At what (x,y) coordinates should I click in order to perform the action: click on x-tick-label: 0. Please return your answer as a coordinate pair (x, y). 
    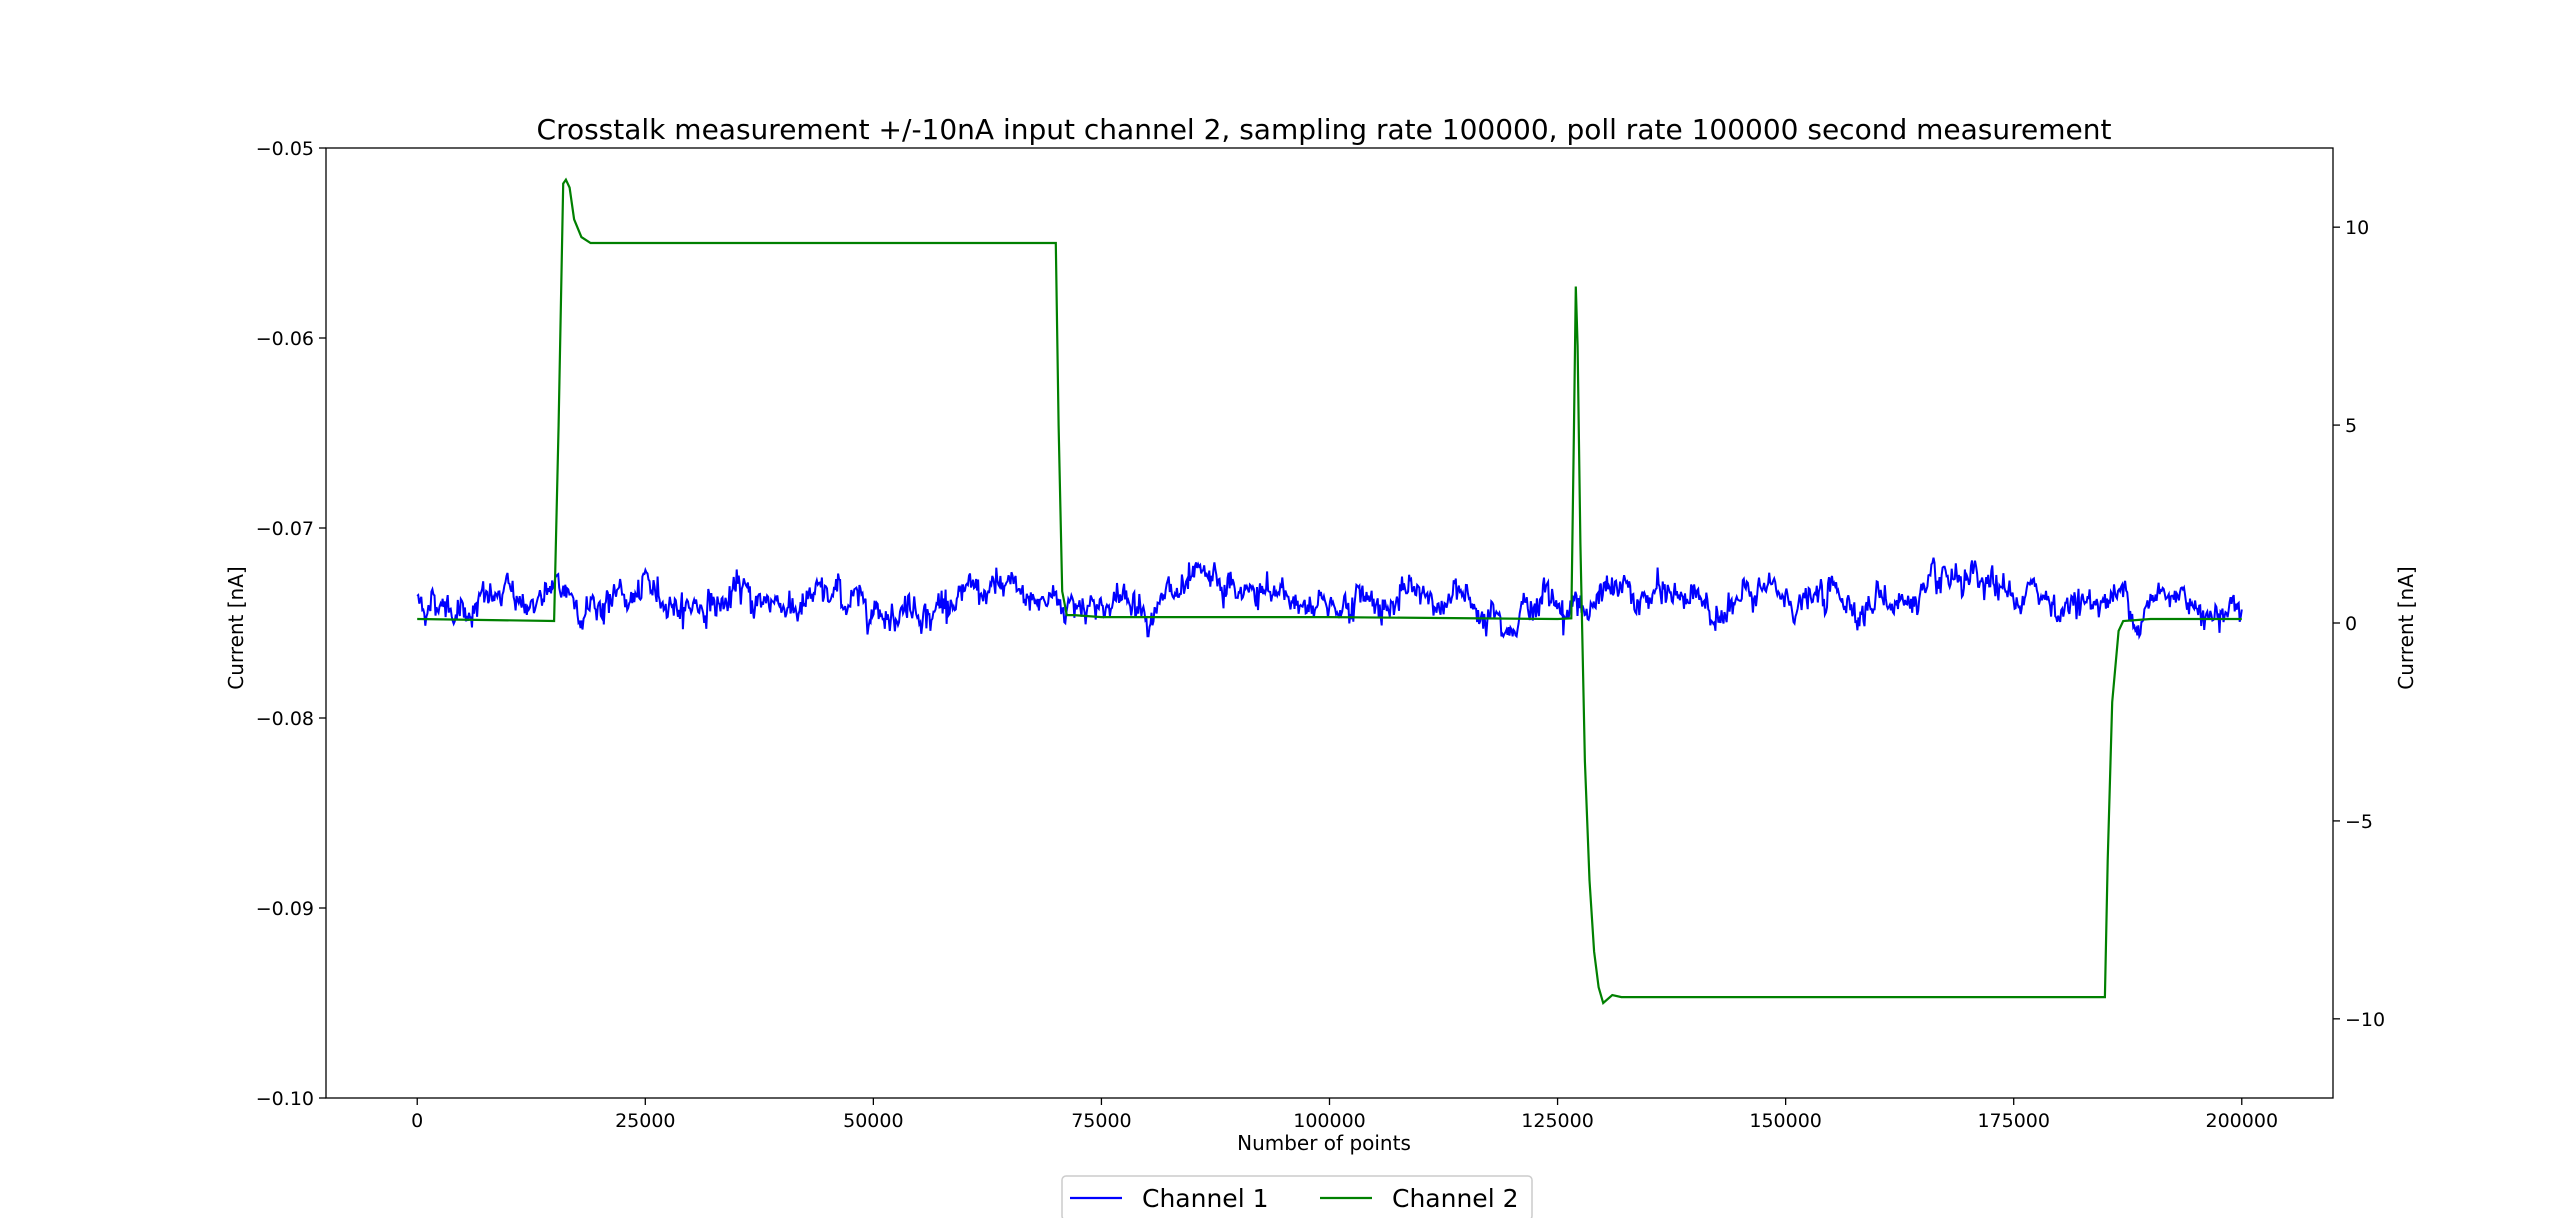
    Looking at the image, I should click on (417, 1121).